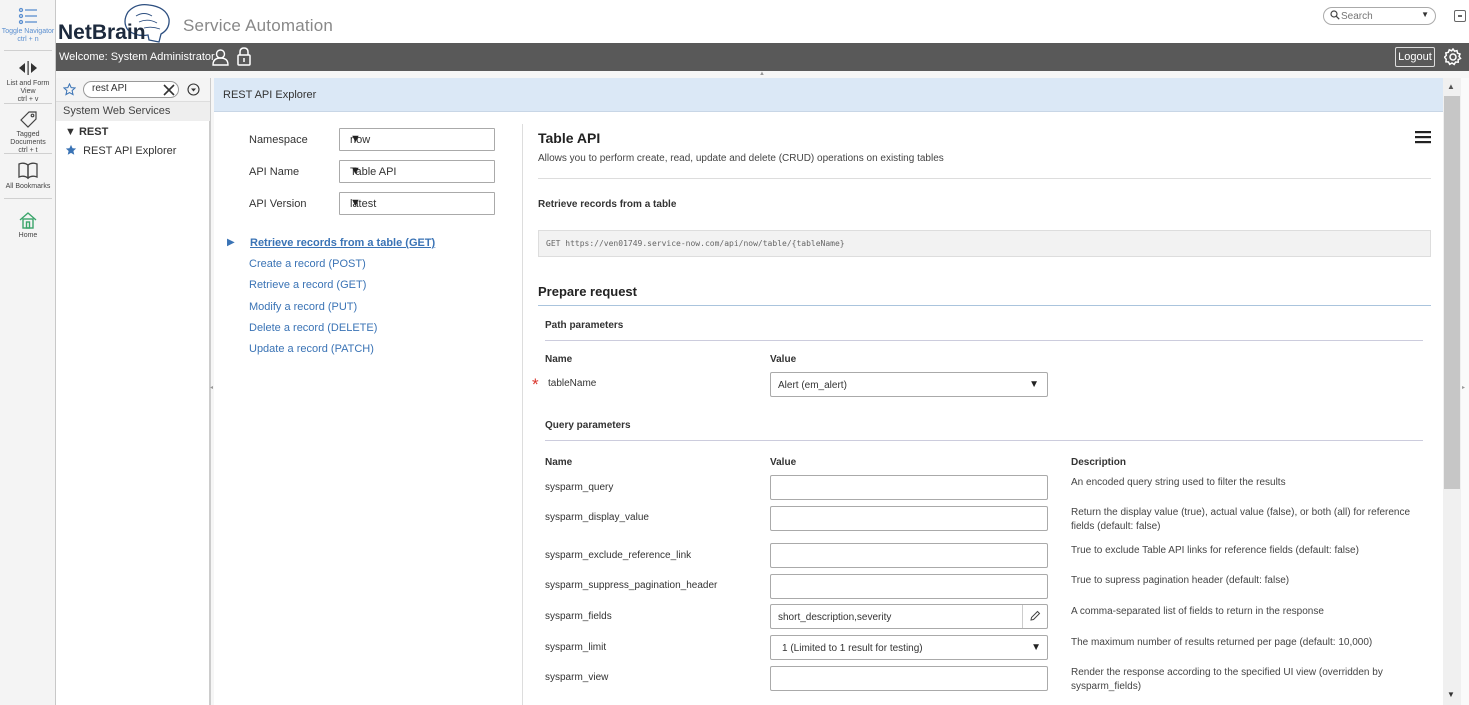 This screenshot has height=705, width=1469. What do you see at coordinates (28, 186) in the screenshot?
I see `all-bookmarks-label: All Bookmarks` at bounding box center [28, 186].